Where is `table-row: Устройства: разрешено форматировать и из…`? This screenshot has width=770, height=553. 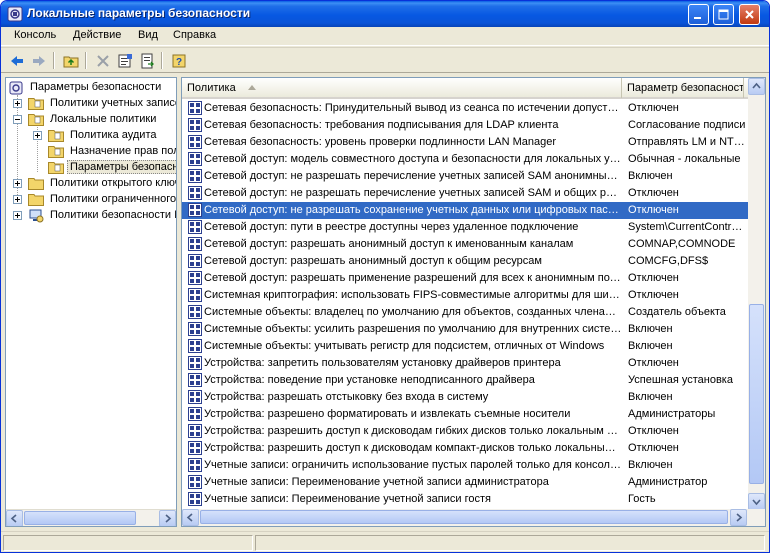
table-row: Устройства: разрешено форматировать и из… is located at coordinates (465, 414).